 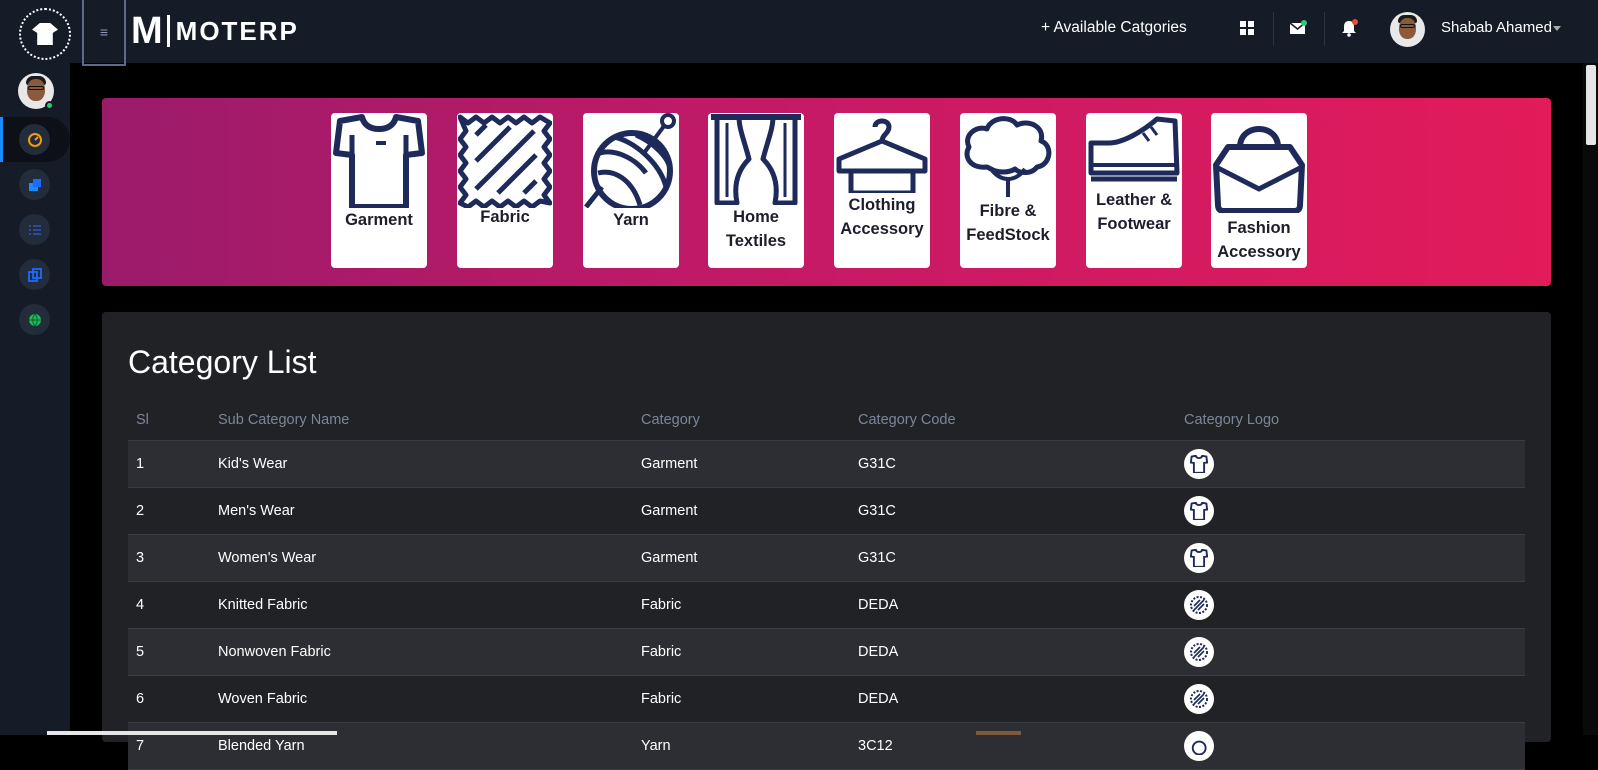 I want to click on cell-sl: 6, so click(x=169, y=699).